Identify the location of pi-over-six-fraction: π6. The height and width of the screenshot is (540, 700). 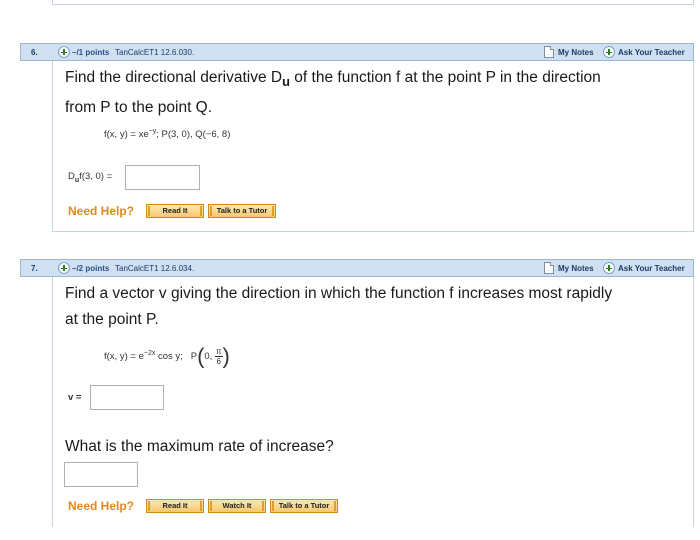
(218, 356).